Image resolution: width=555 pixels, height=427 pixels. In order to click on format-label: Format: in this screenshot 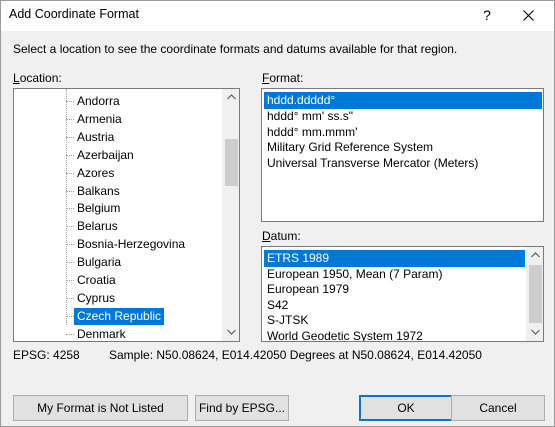, I will do `click(283, 78)`.